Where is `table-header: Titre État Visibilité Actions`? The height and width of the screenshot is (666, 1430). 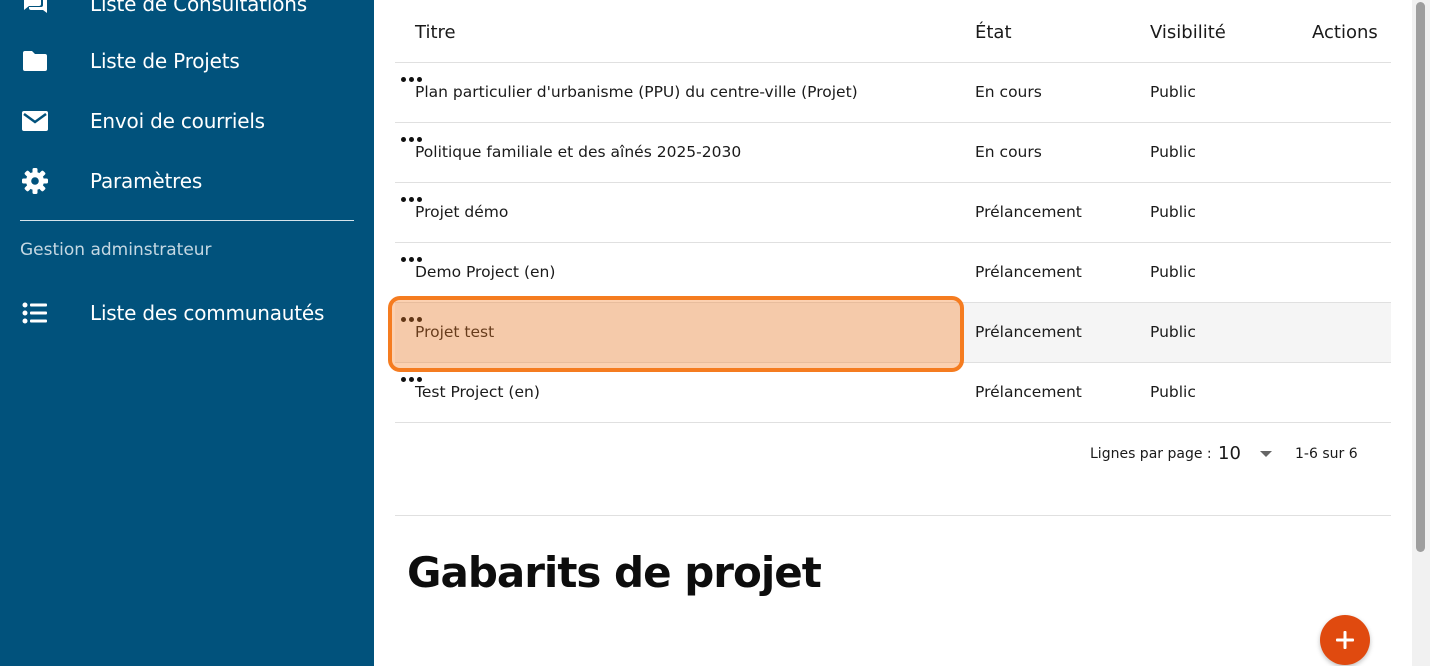
table-header: Titre État Visibilité Actions is located at coordinates (893, 31).